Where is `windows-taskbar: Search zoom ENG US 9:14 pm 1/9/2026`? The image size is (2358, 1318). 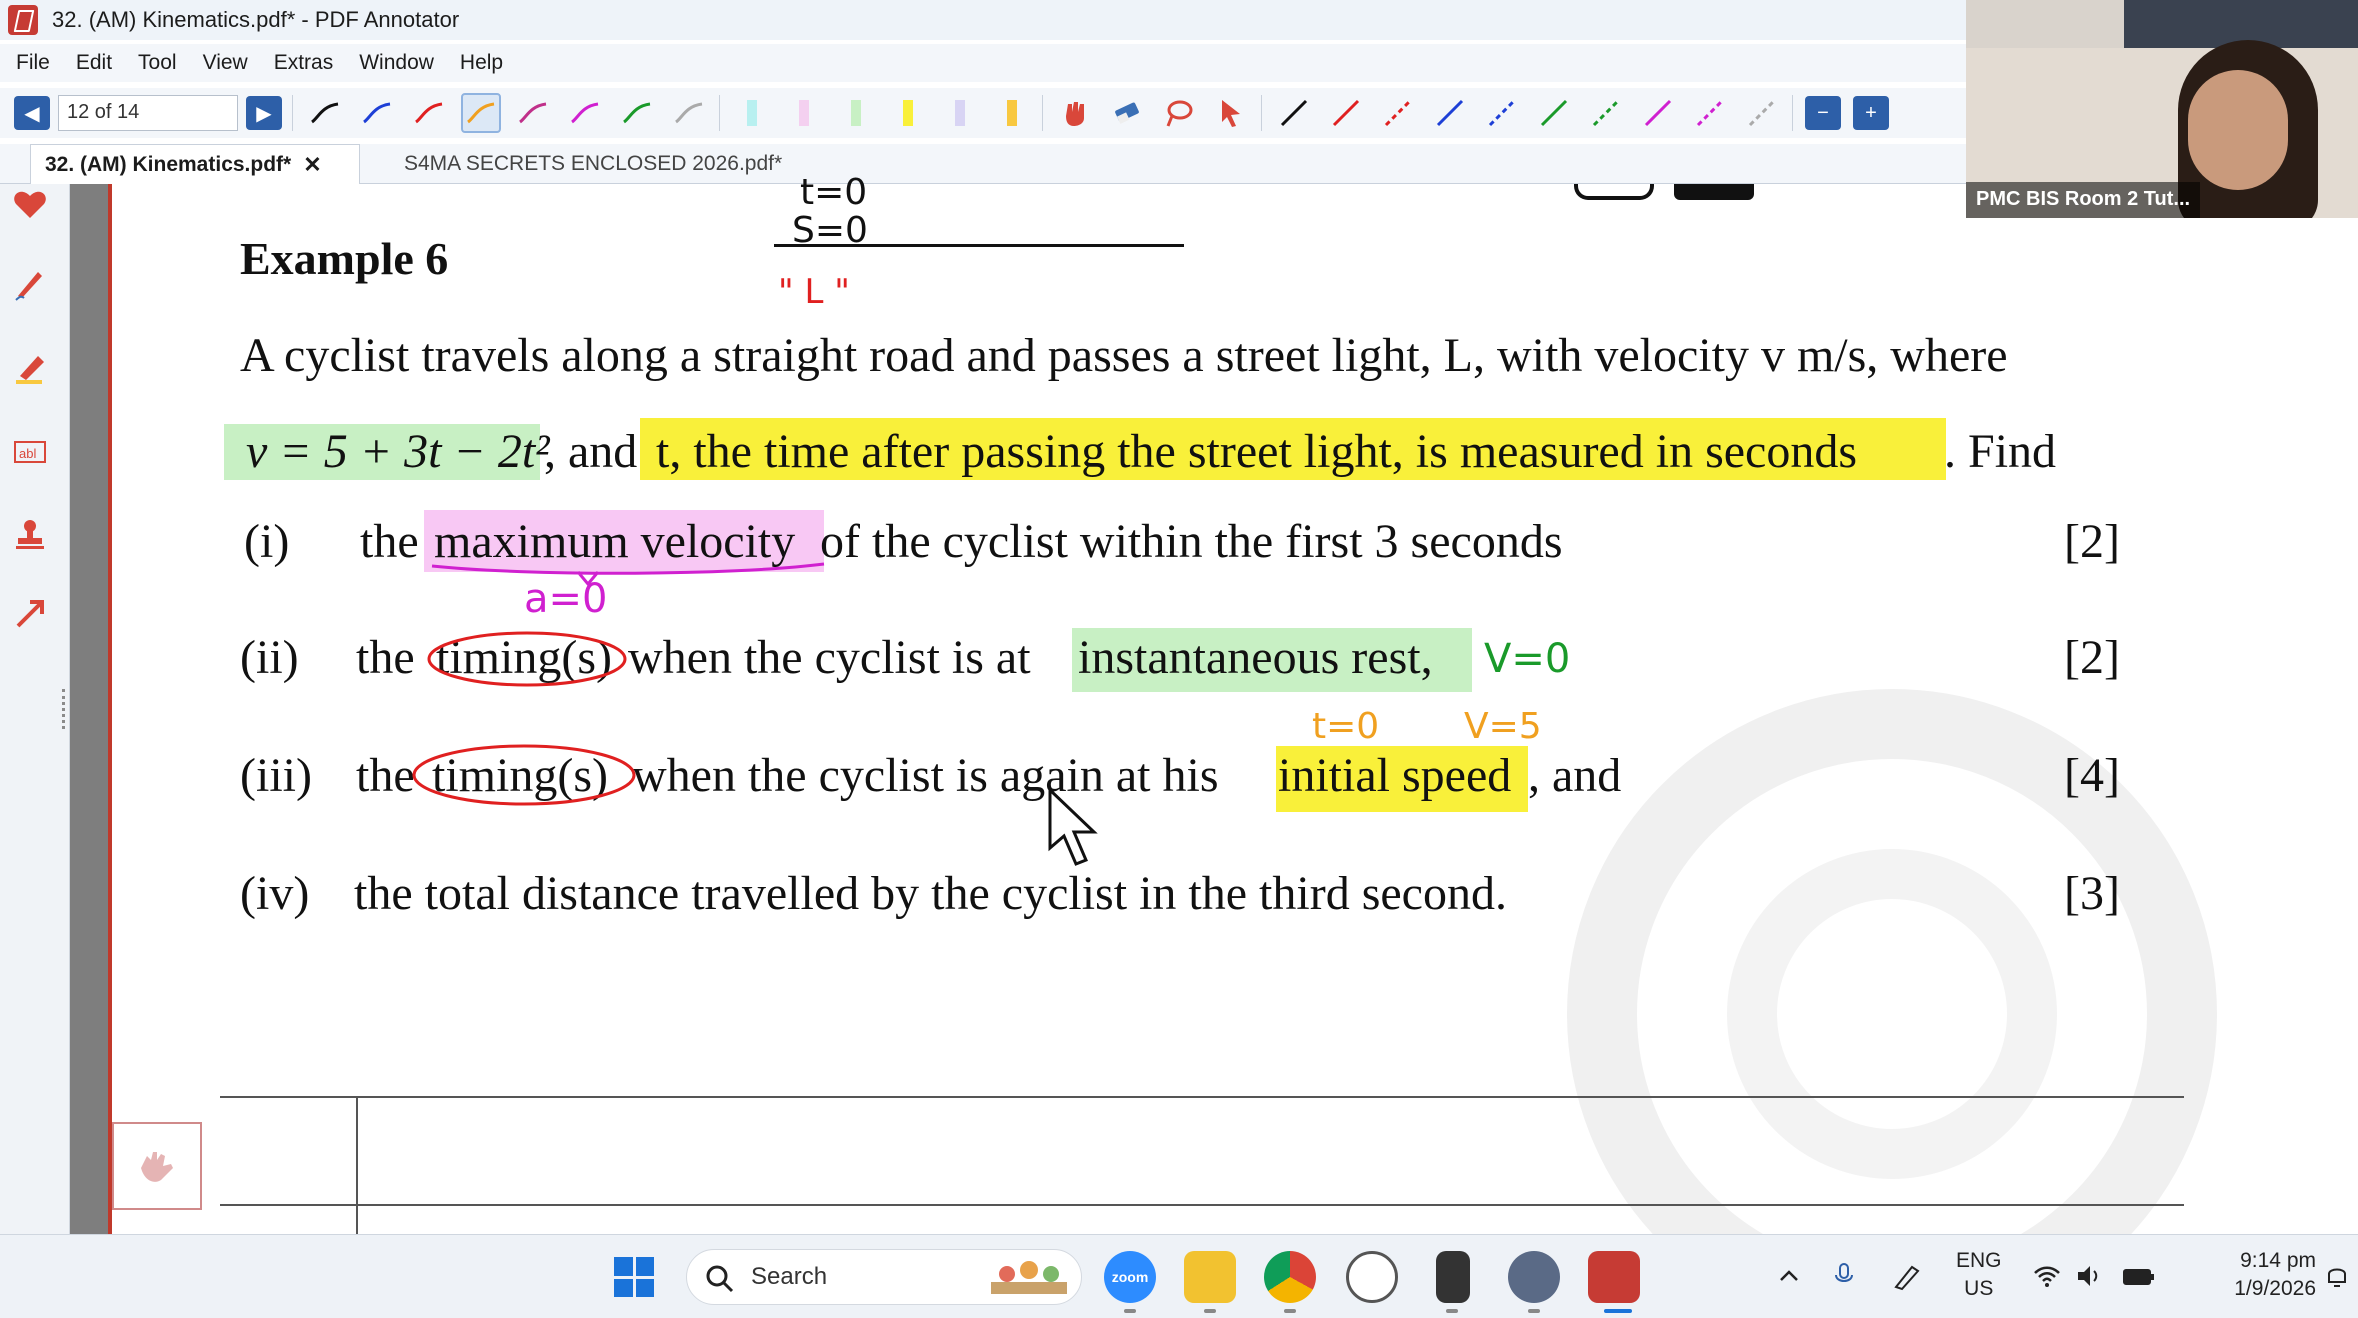
windows-taskbar: Search zoom ENG US 9:14 pm 1/9/2026 is located at coordinates (1179, 1276).